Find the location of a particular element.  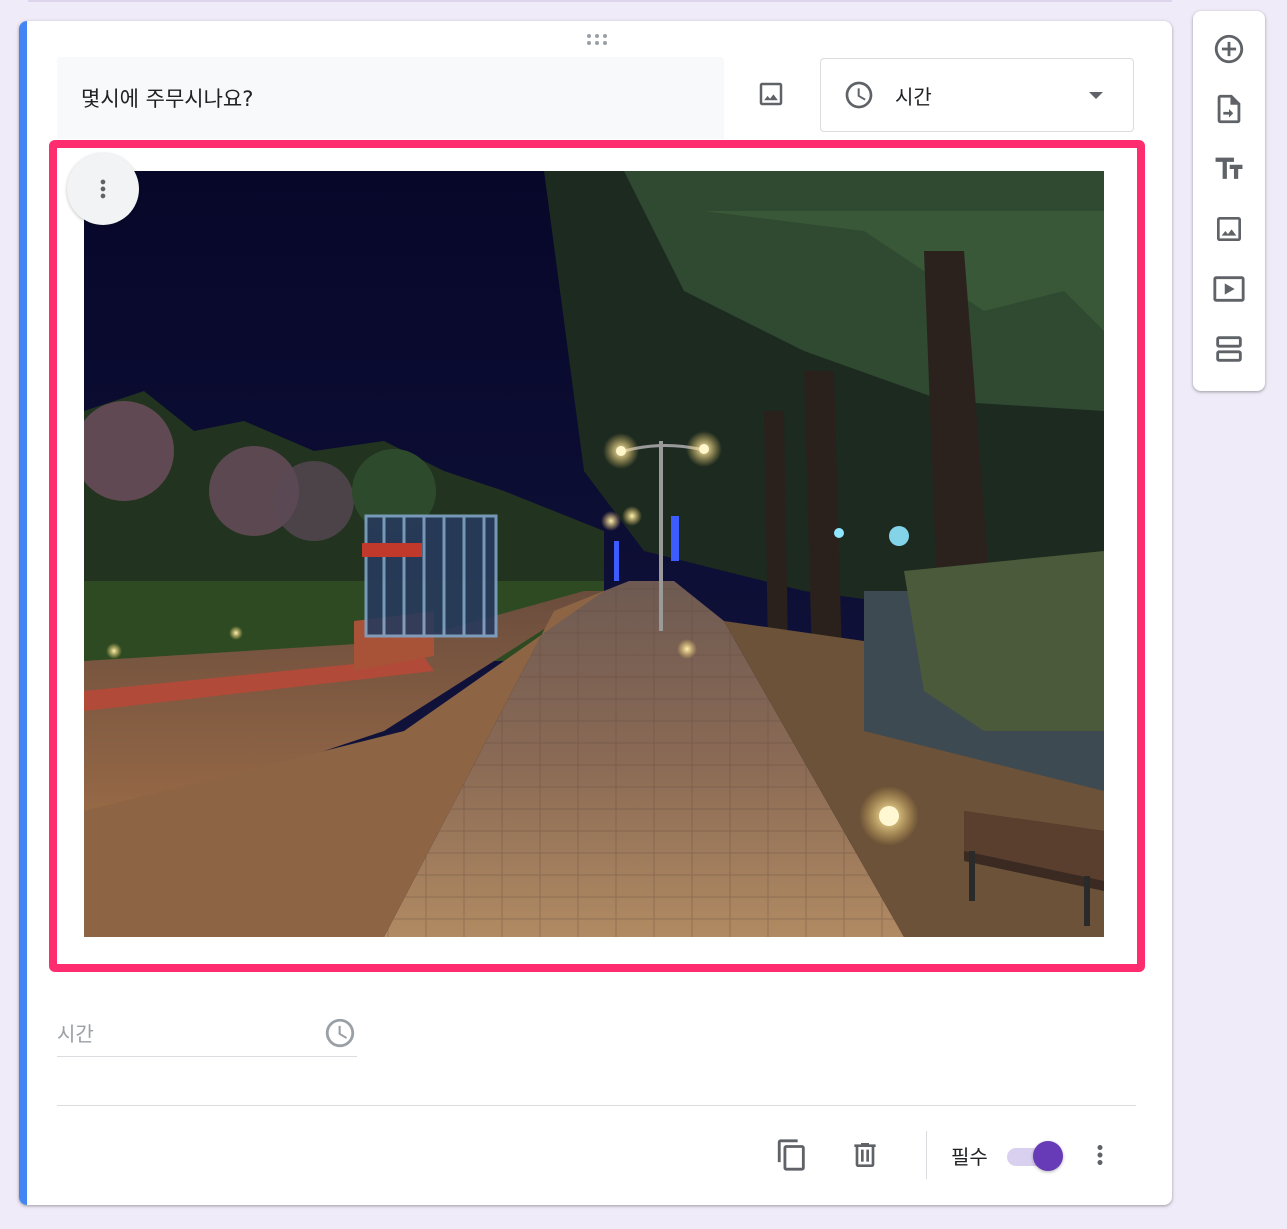

active-card-indicator is located at coordinates (23, 613).